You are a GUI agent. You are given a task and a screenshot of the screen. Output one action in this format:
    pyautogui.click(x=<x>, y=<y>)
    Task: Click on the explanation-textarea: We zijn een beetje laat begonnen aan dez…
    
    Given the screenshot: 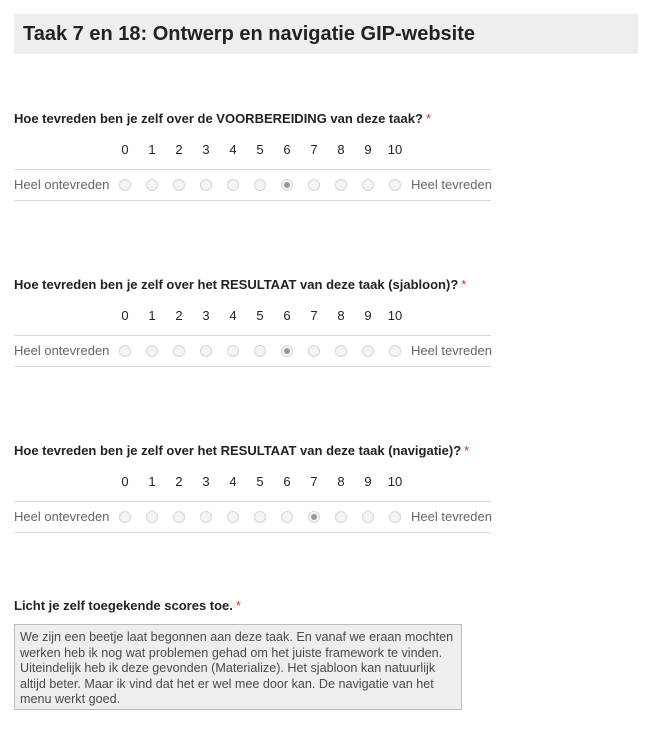 What is the action you would take?
    pyautogui.click(x=238, y=667)
    